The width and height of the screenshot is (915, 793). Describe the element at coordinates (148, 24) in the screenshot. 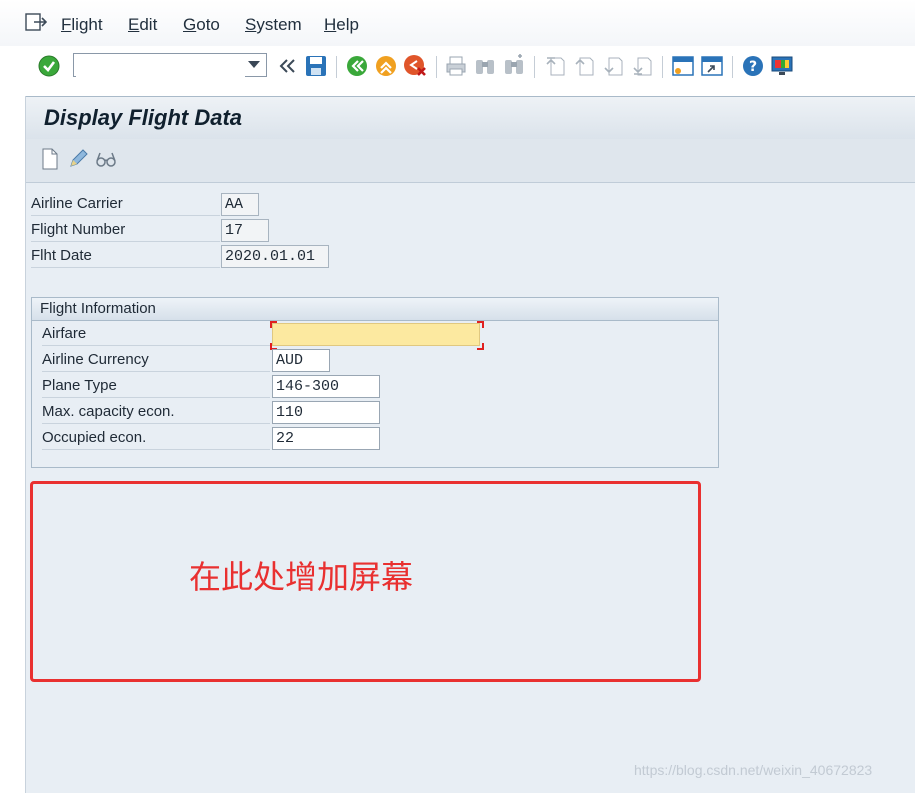

I see `menu-edit-label: dit` at that location.